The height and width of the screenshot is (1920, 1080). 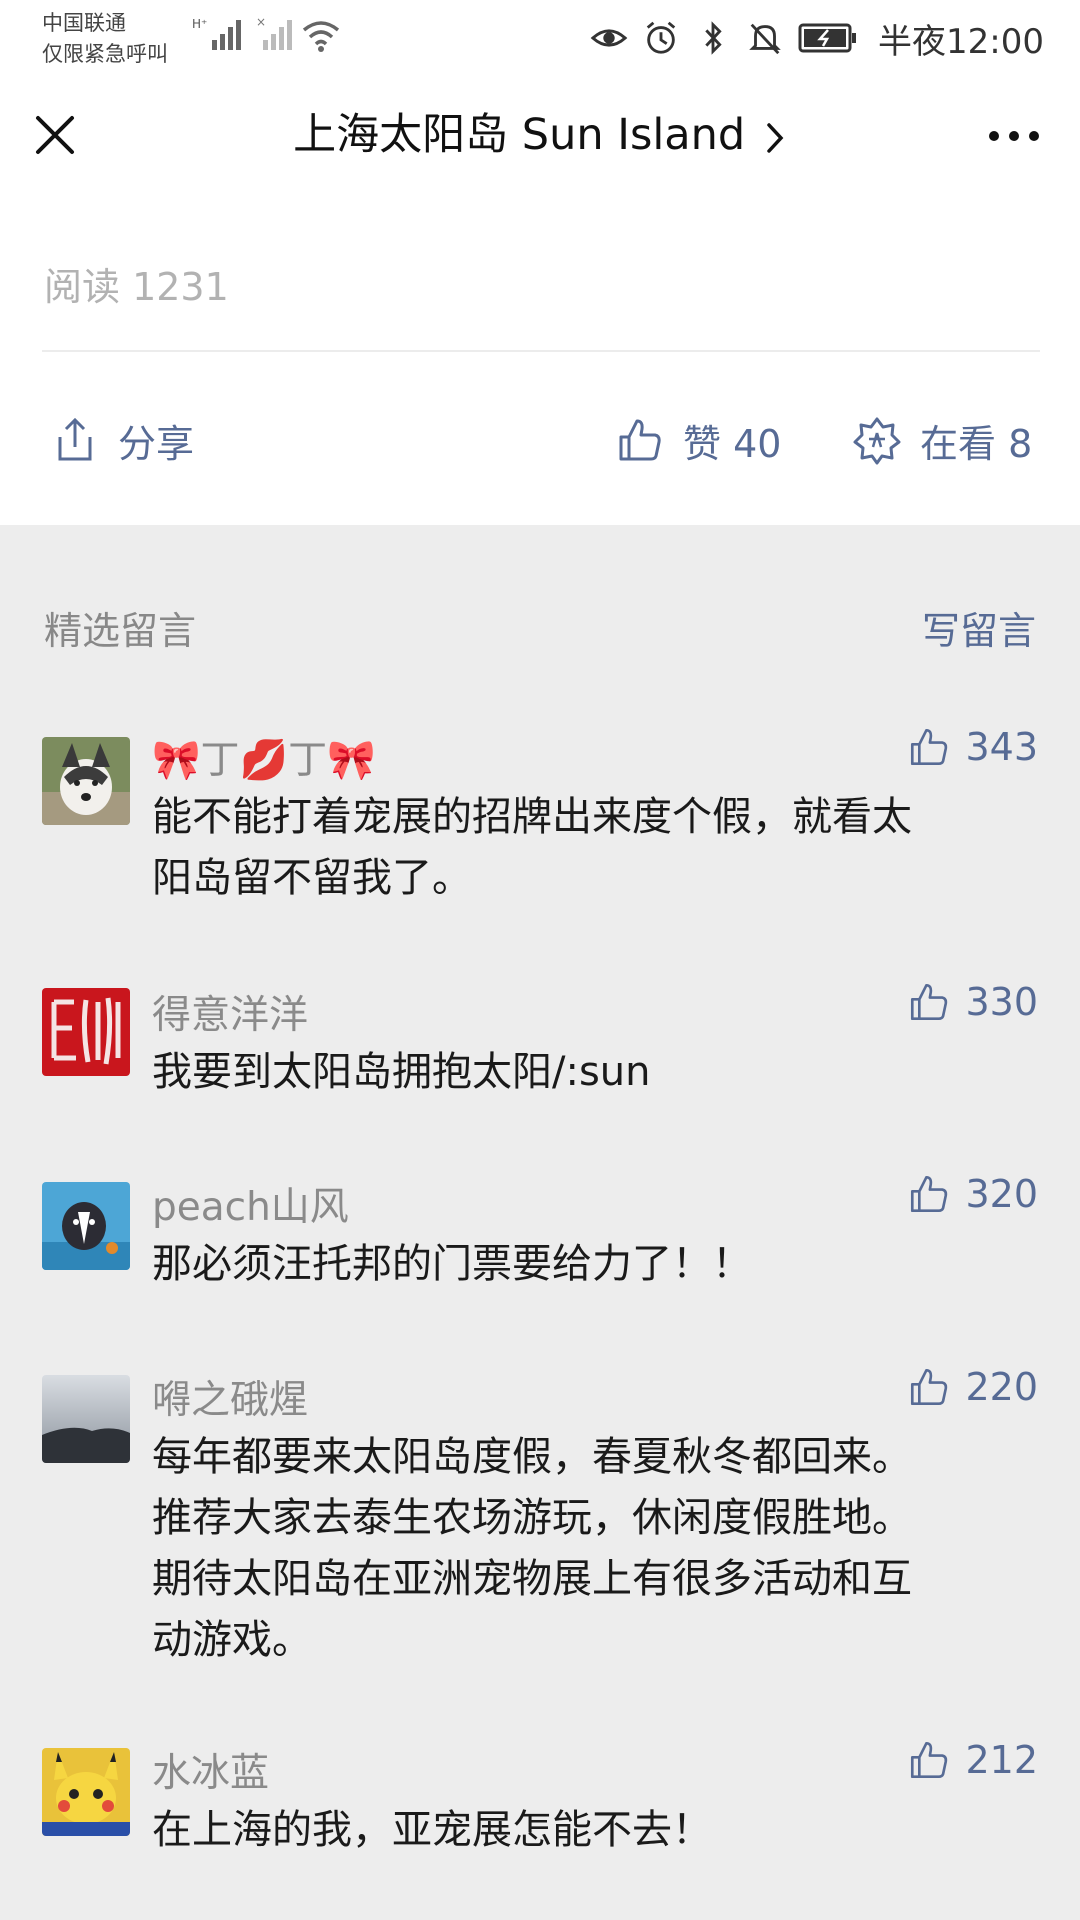 What do you see at coordinates (432, 1830) in the screenshot?
I see `comment-line: 在上海的我，亚宠展怎能不去！` at bounding box center [432, 1830].